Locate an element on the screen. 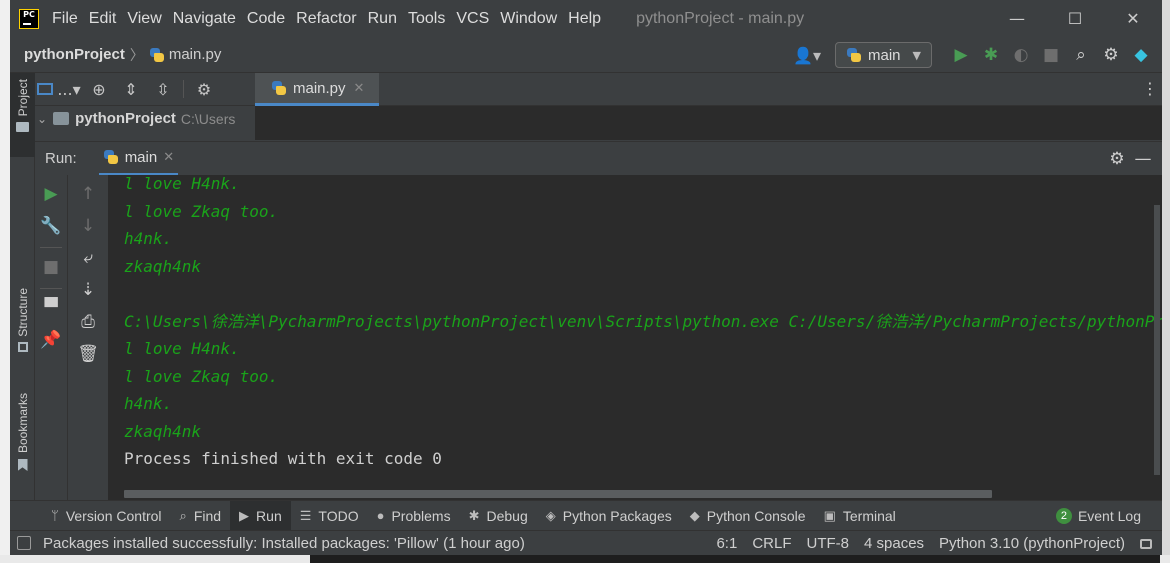 The image size is (1170, 563). play-icon: ▶ is located at coordinates (244, 515).